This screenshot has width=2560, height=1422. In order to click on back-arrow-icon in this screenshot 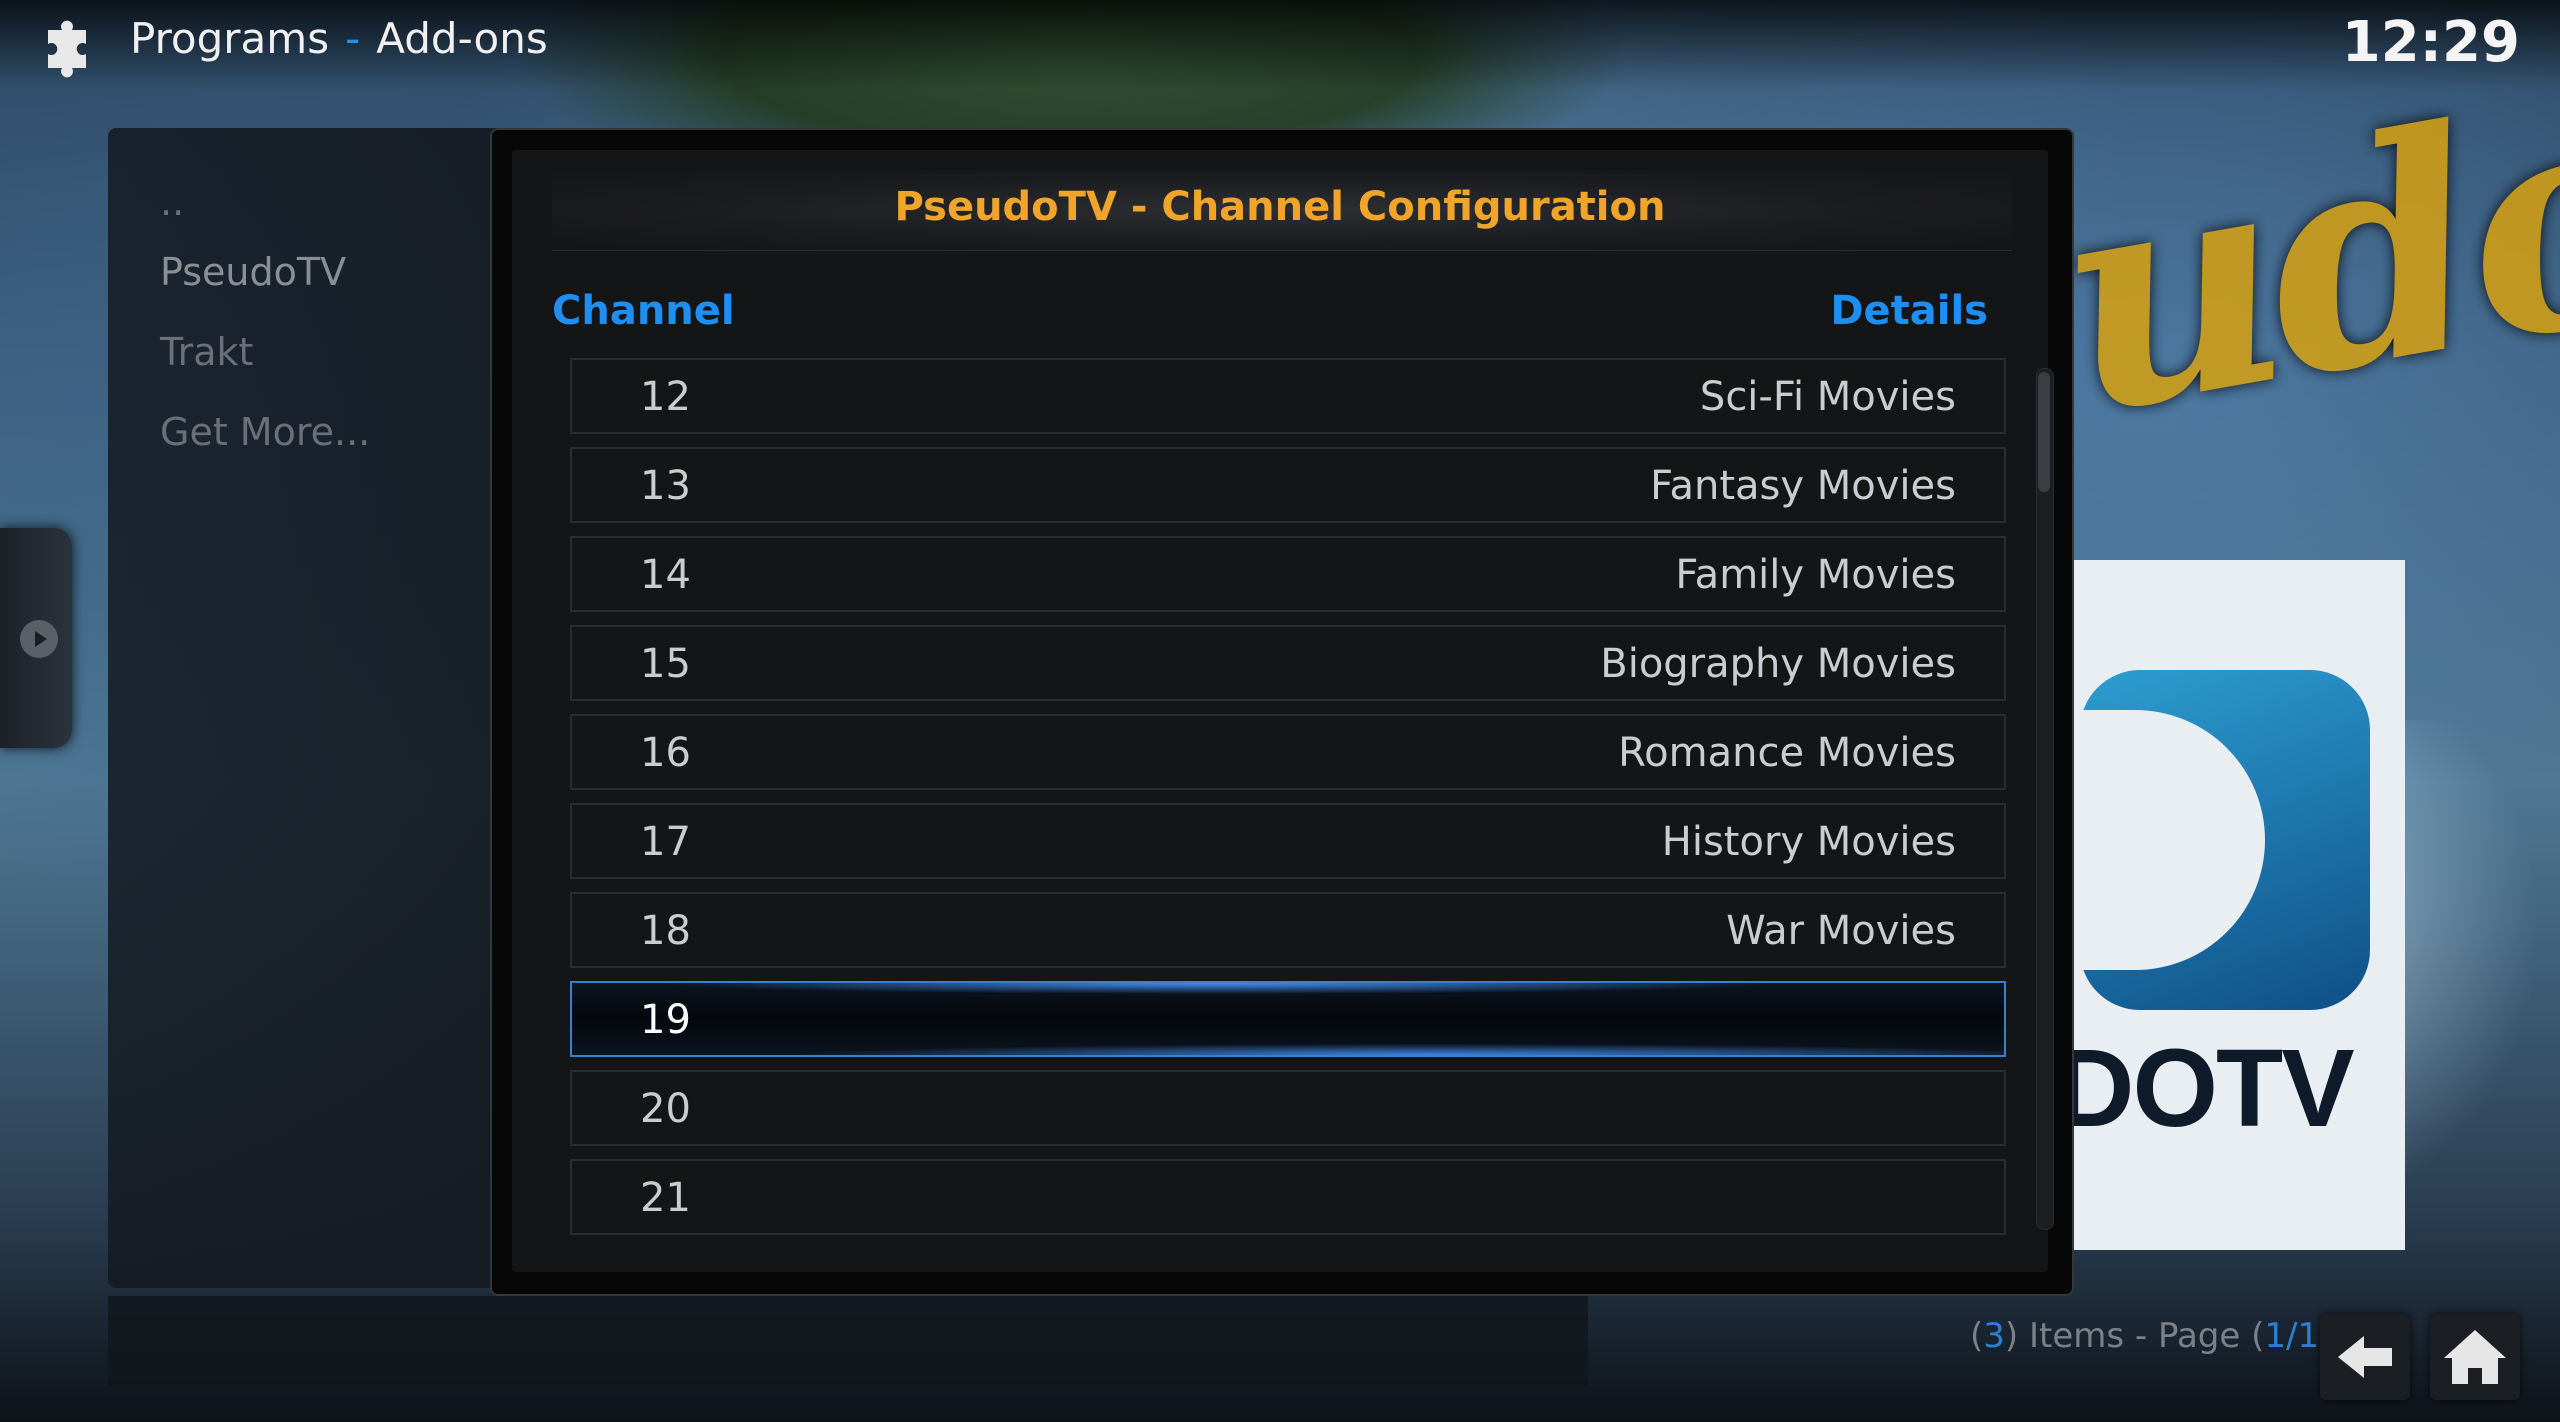, I will do `click(2365, 1357)`.